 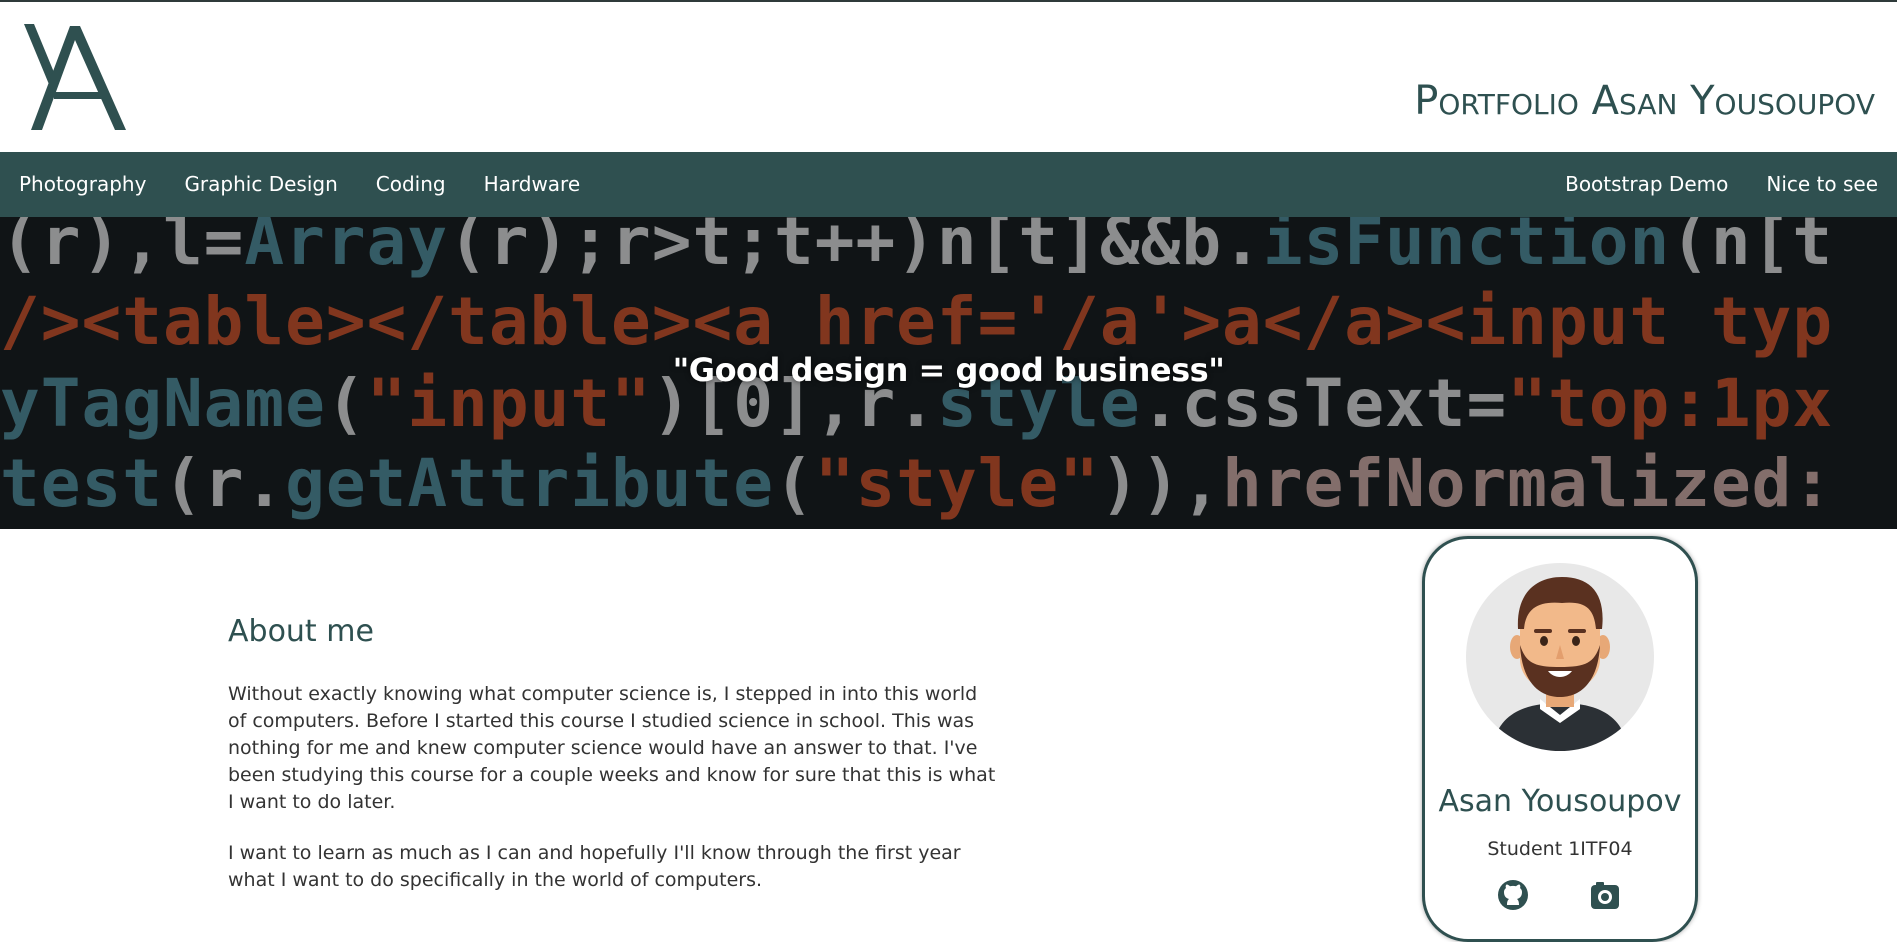 What do you see at coordinates (301, 631) in the screenshot?
I see `about-heading: About me` at bounding box center [301, 631].